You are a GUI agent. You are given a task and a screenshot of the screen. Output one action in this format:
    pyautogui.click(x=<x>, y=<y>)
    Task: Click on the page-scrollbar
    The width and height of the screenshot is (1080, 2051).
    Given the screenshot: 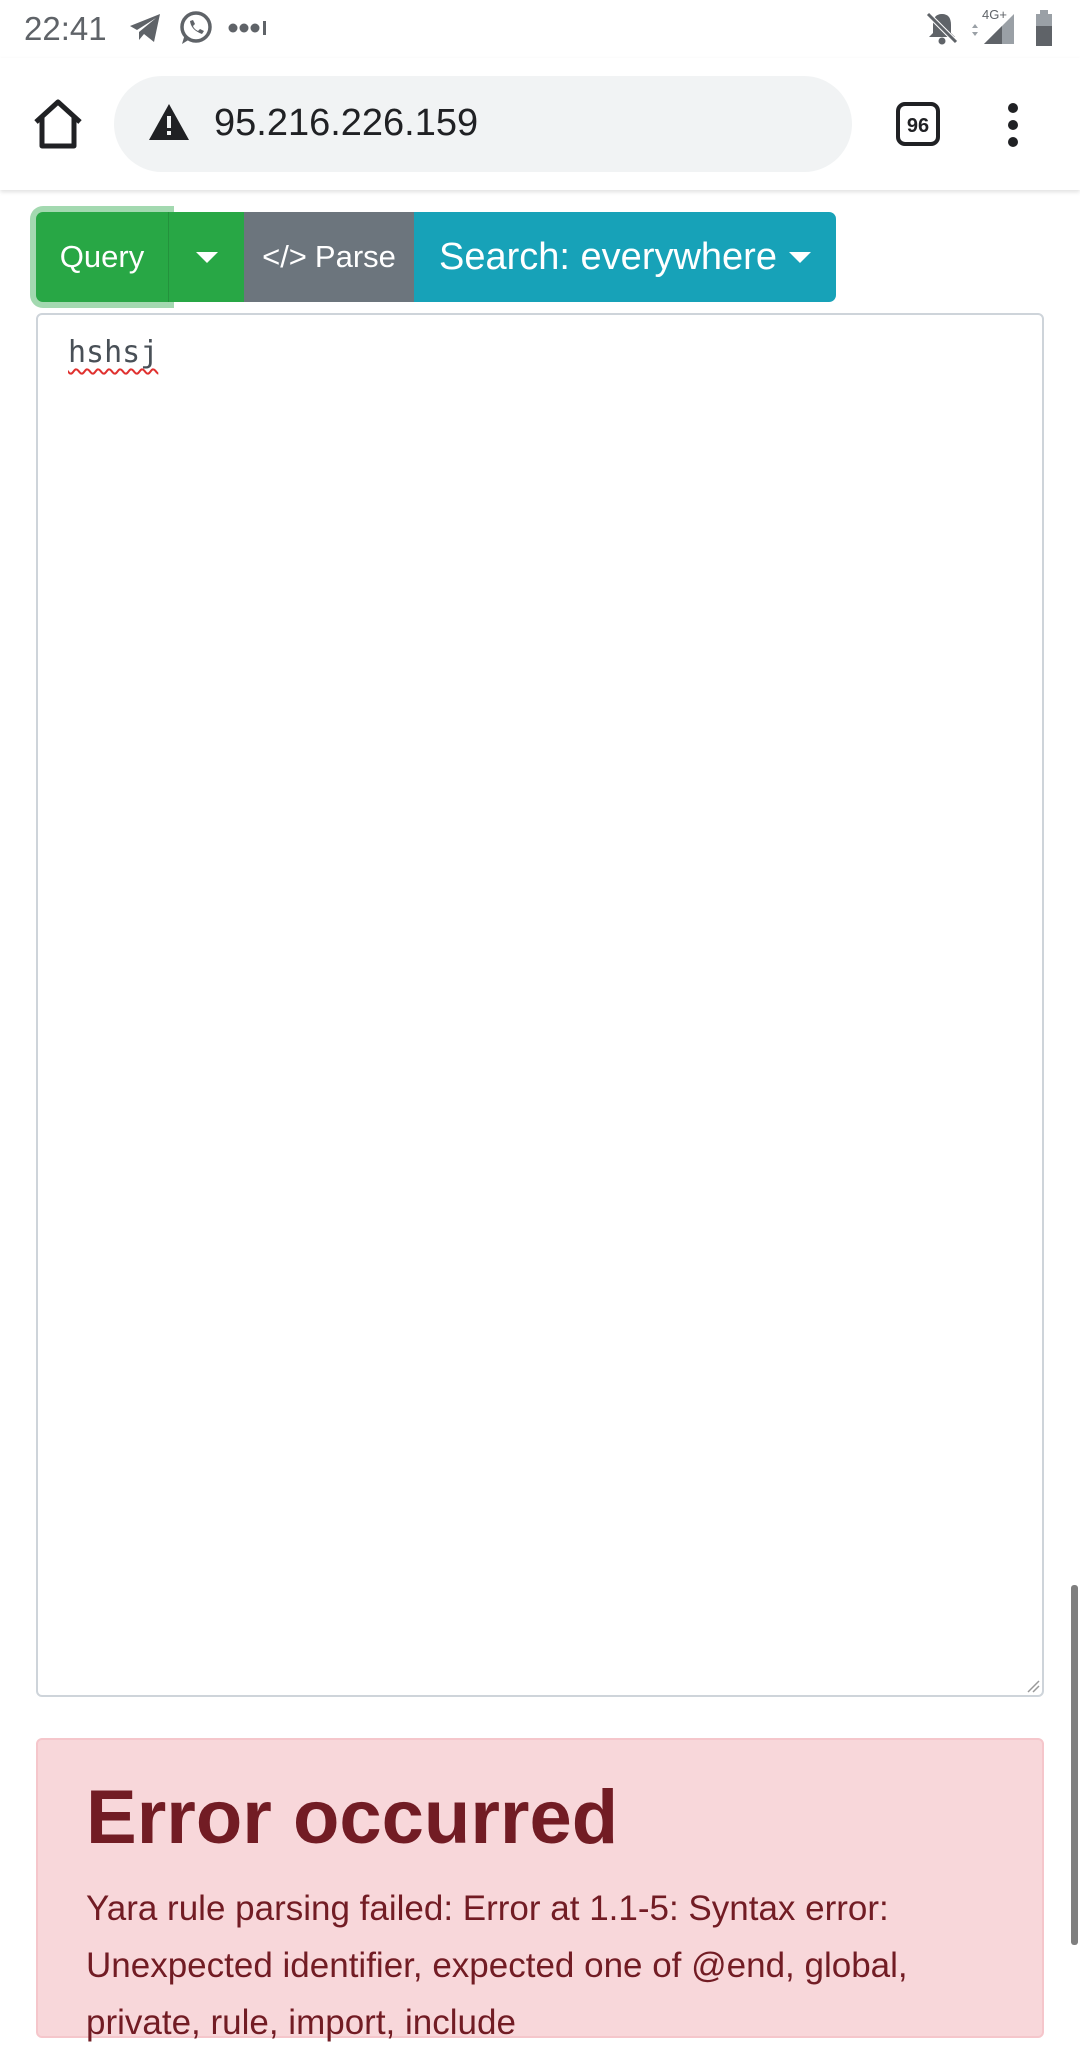 What is the action you would take?
    pyautogui.click(x=1074, y=1765)
    